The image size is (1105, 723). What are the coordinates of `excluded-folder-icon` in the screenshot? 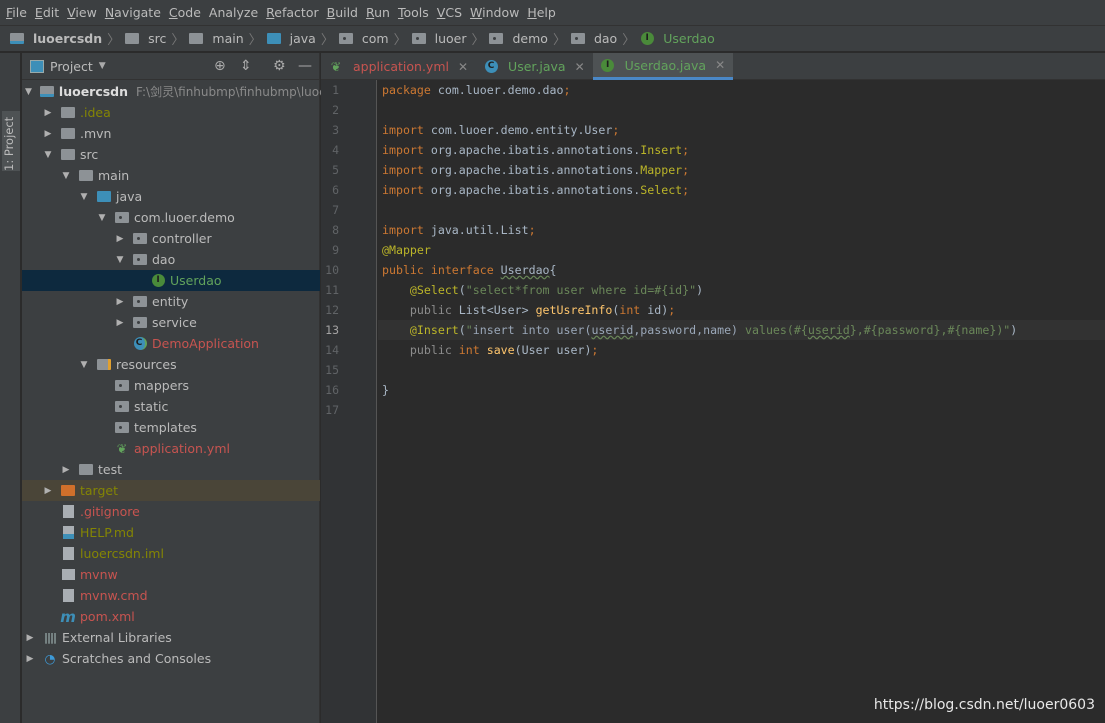 It's located at (68, 490).